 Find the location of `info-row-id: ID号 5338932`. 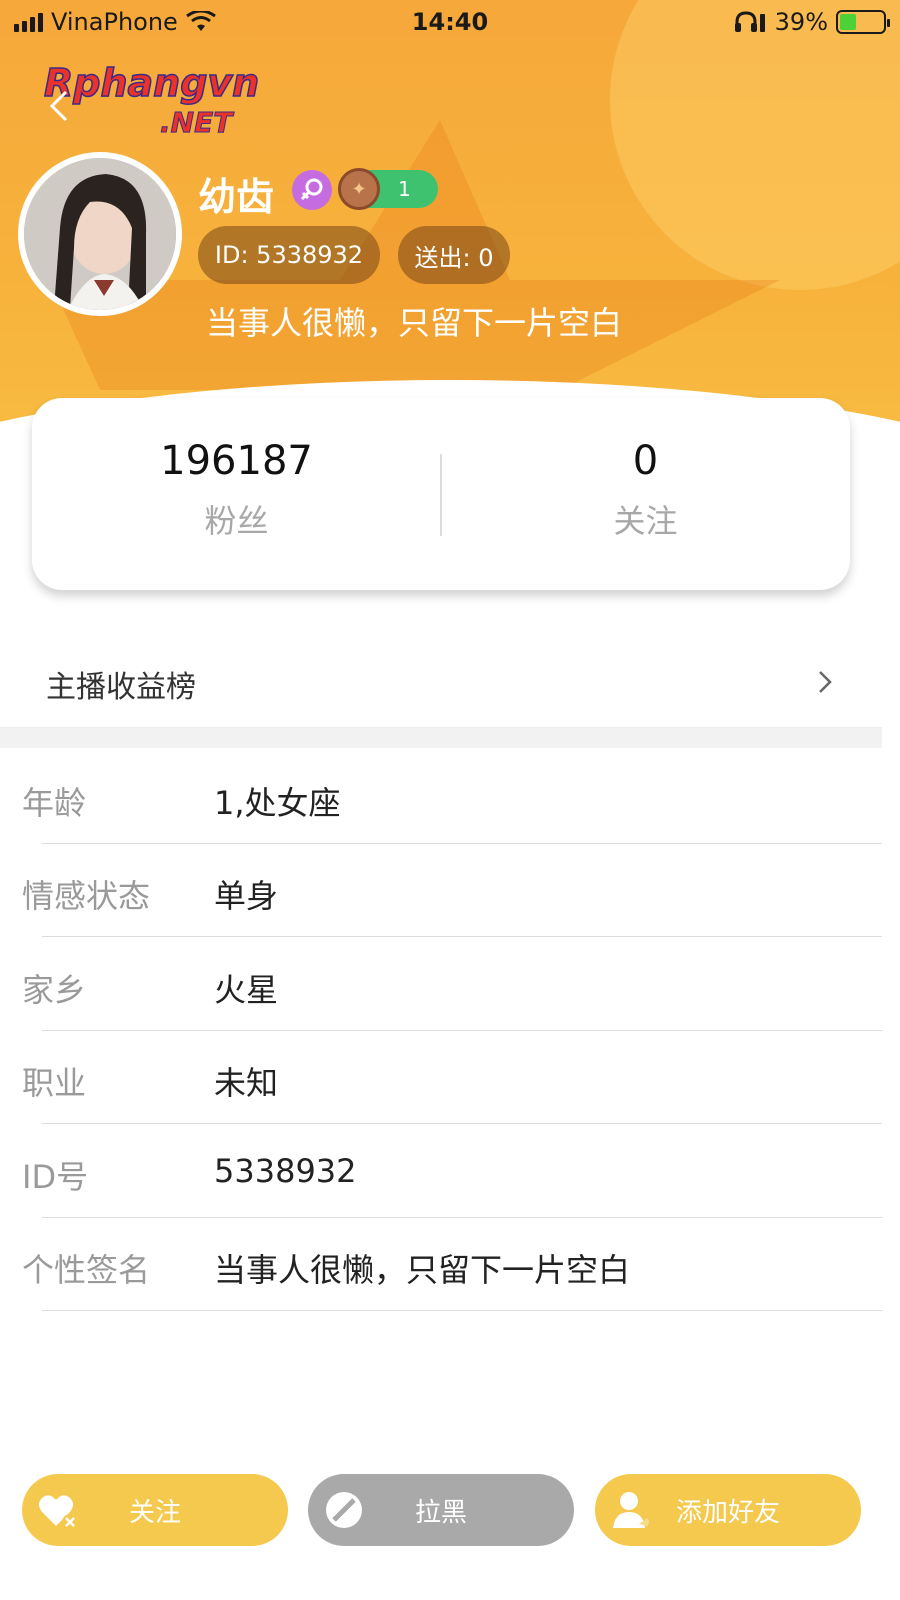

info-row-id: ID号 5338932 is located at coordinates (441, 1171).